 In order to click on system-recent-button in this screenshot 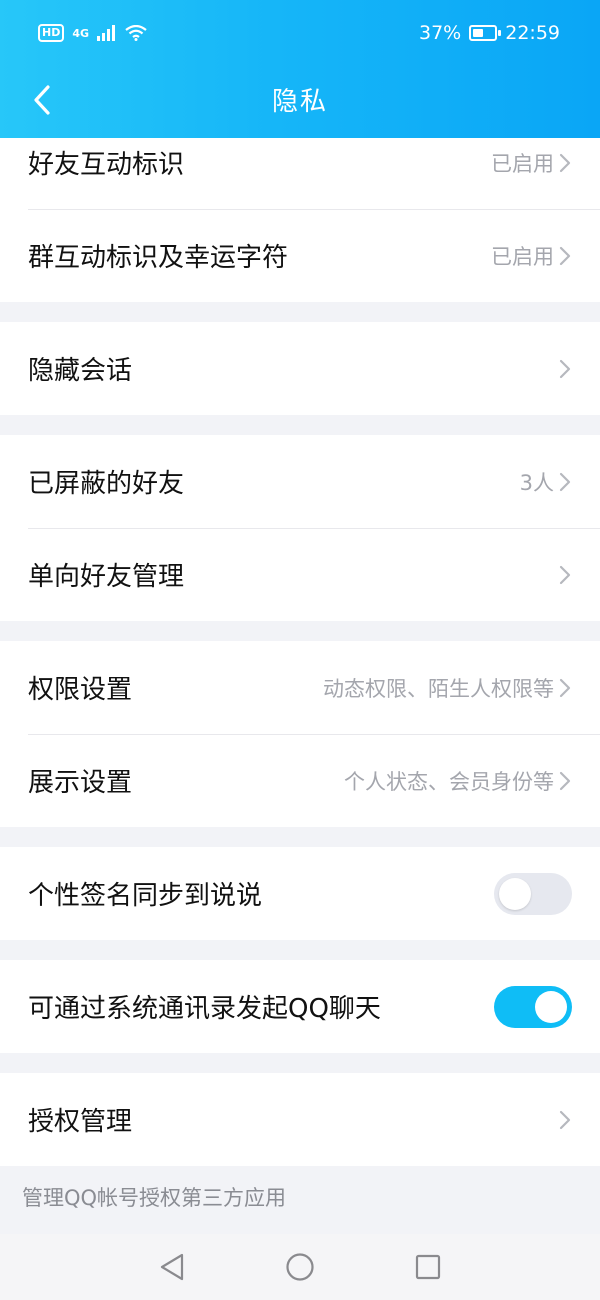, I will do `click(428, 1267)`.